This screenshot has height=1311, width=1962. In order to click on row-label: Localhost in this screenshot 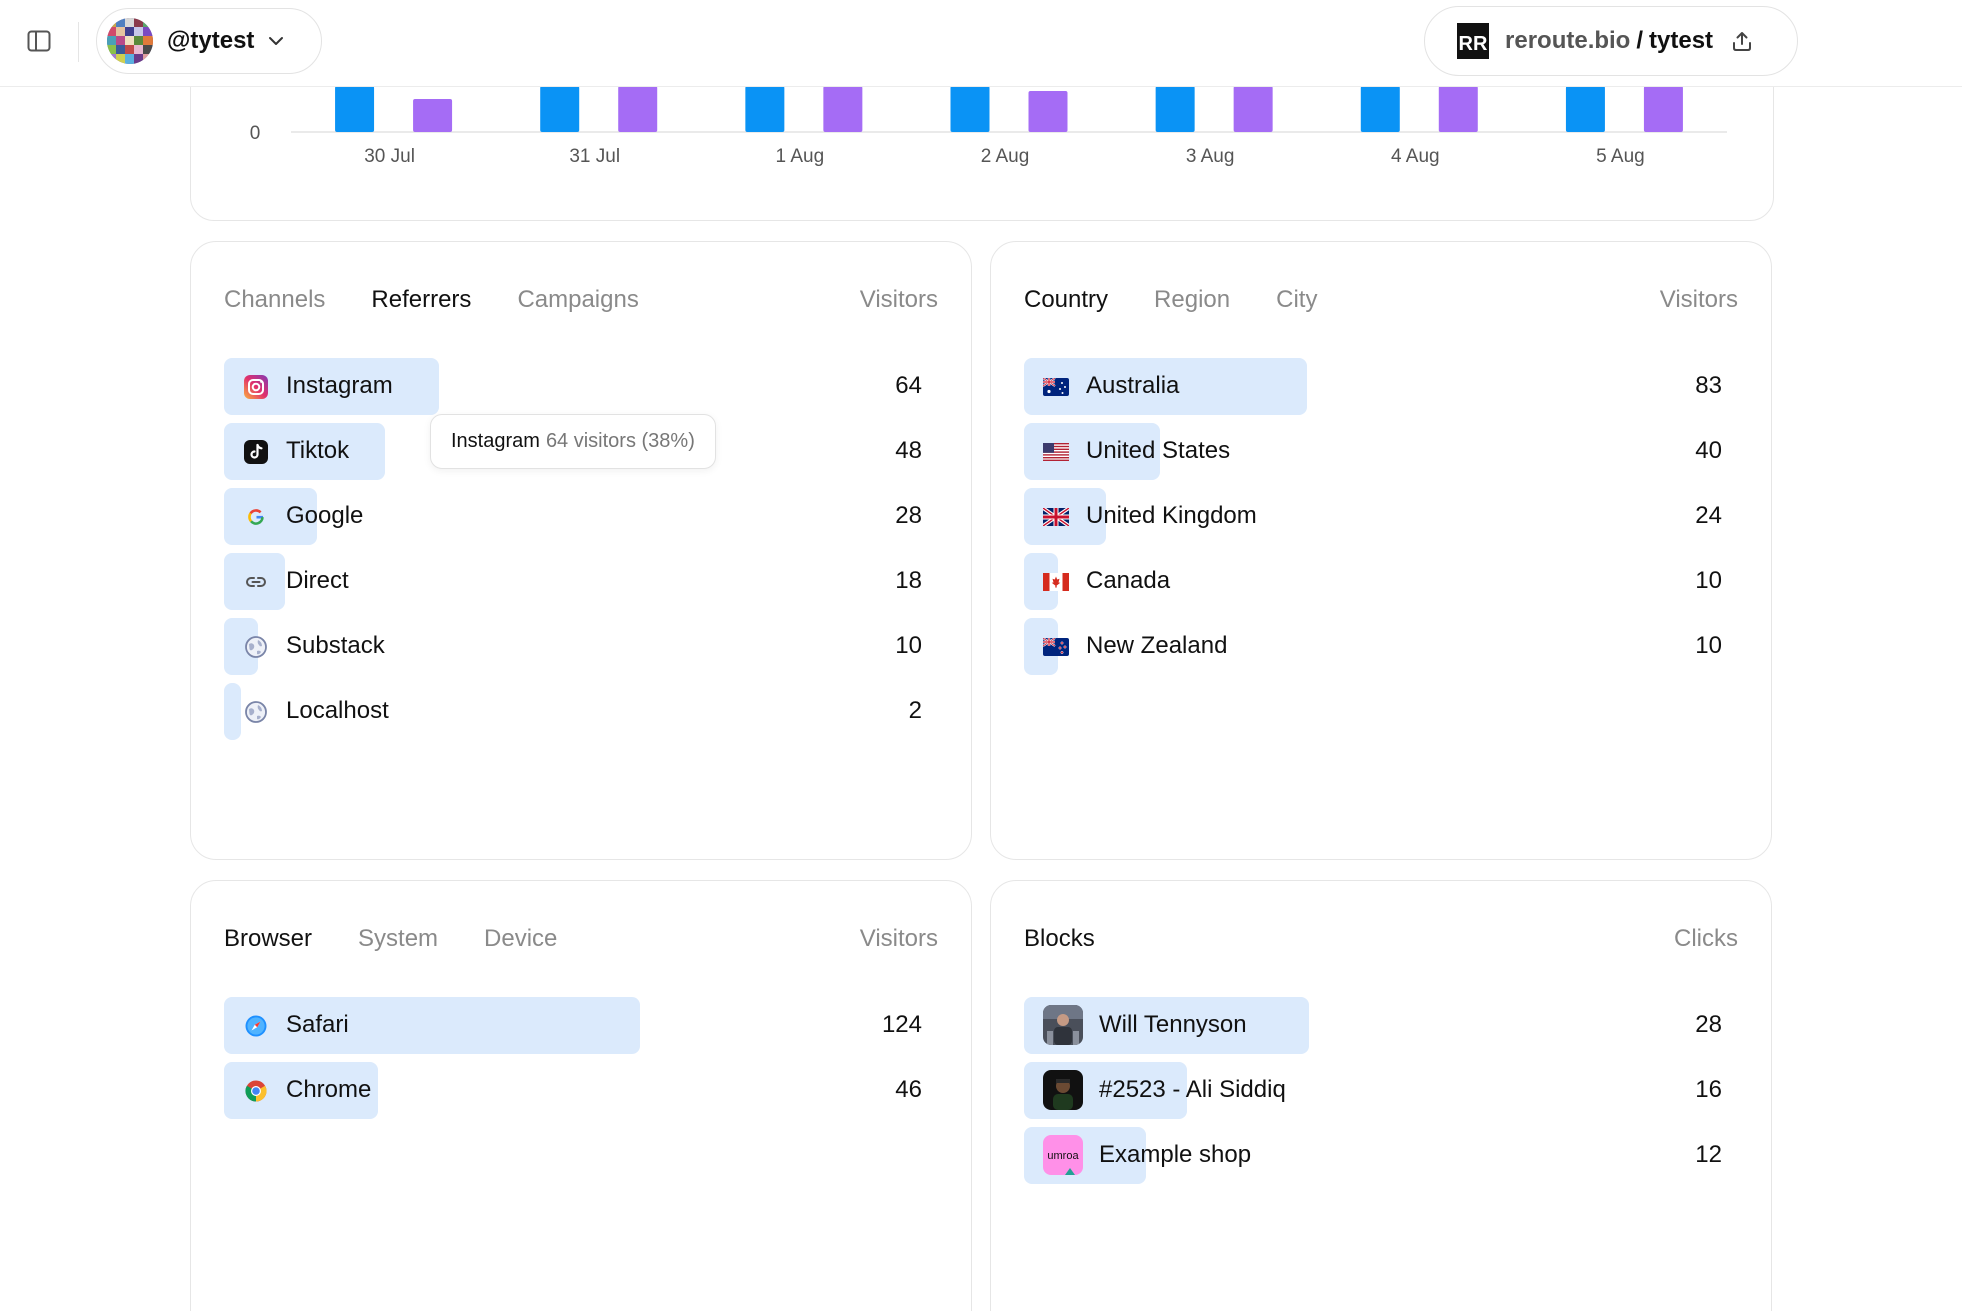, I will do `click(337, 710)`.